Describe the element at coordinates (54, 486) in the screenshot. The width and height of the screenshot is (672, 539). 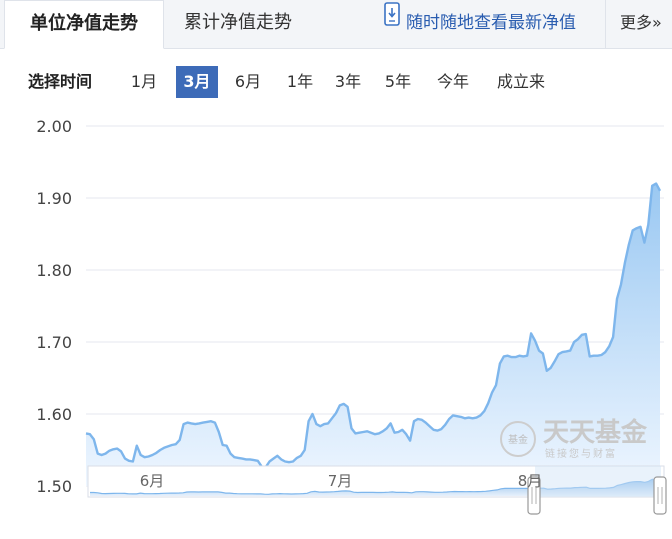
I see `y-tick-label: 1.50` at that location.